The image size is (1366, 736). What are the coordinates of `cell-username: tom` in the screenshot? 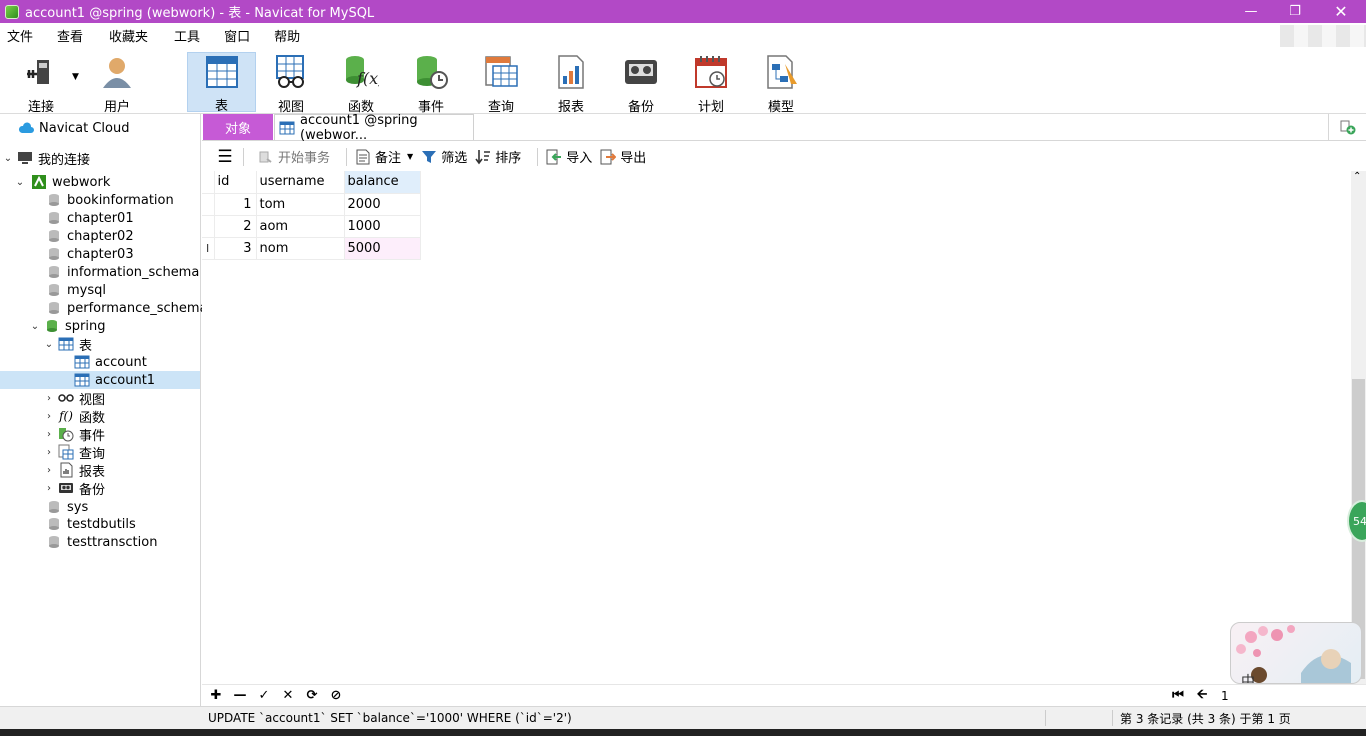 It's located at (300, 204).